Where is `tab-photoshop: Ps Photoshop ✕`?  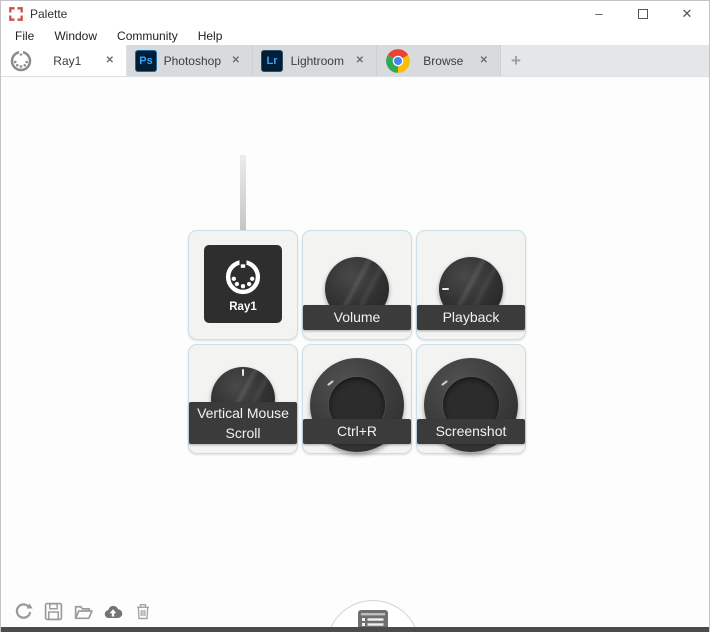 tab-photoshop: Ps Photoshop ✕ is located at coordinates (190, 60).